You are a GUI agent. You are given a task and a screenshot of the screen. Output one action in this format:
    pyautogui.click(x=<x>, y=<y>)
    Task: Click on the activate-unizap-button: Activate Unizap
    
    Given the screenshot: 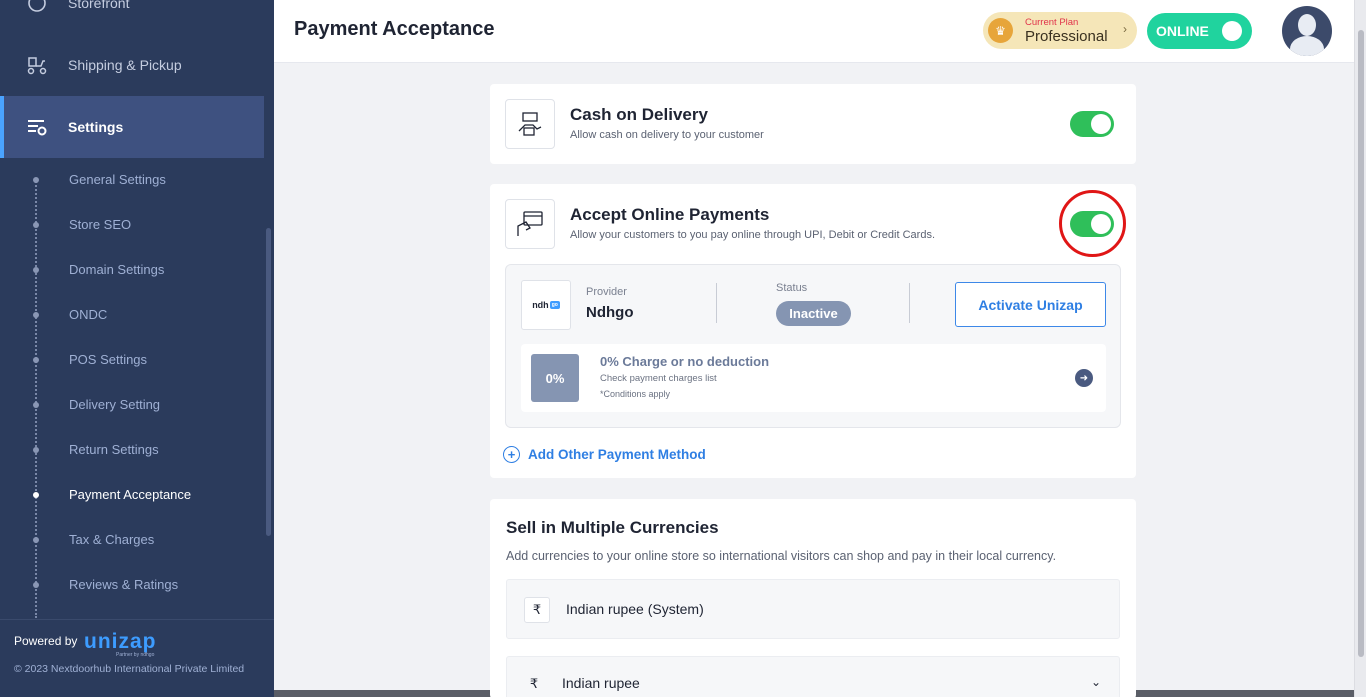 What is the action you would take?
    pyautogui.click(x=1030, y=304)
    